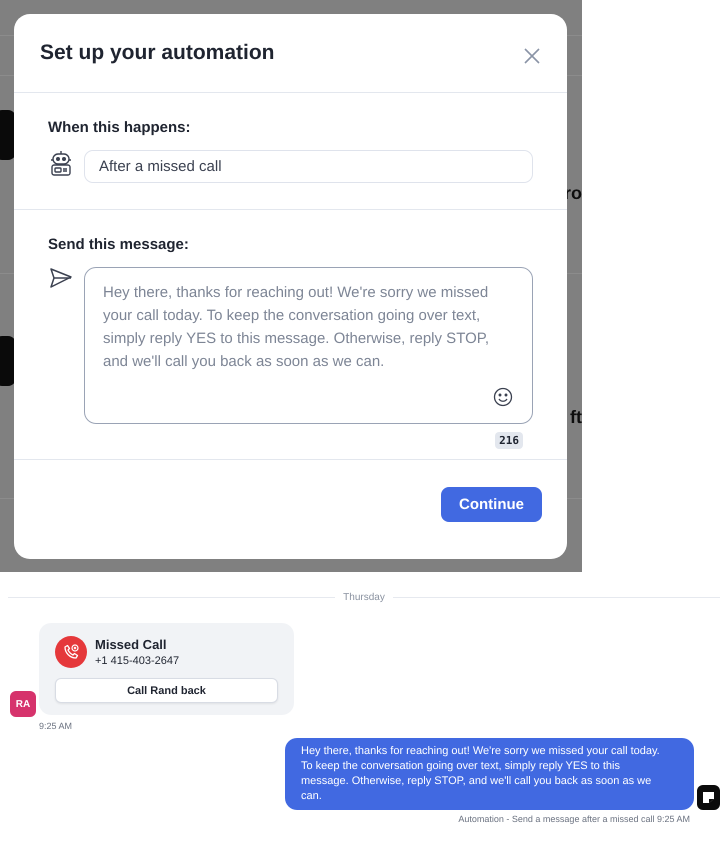 This screenshot has height=852, width=726. What do you see at coordinates (532, 56) in the screenshot?
I see `close-button` at bounding box center [532, 56].